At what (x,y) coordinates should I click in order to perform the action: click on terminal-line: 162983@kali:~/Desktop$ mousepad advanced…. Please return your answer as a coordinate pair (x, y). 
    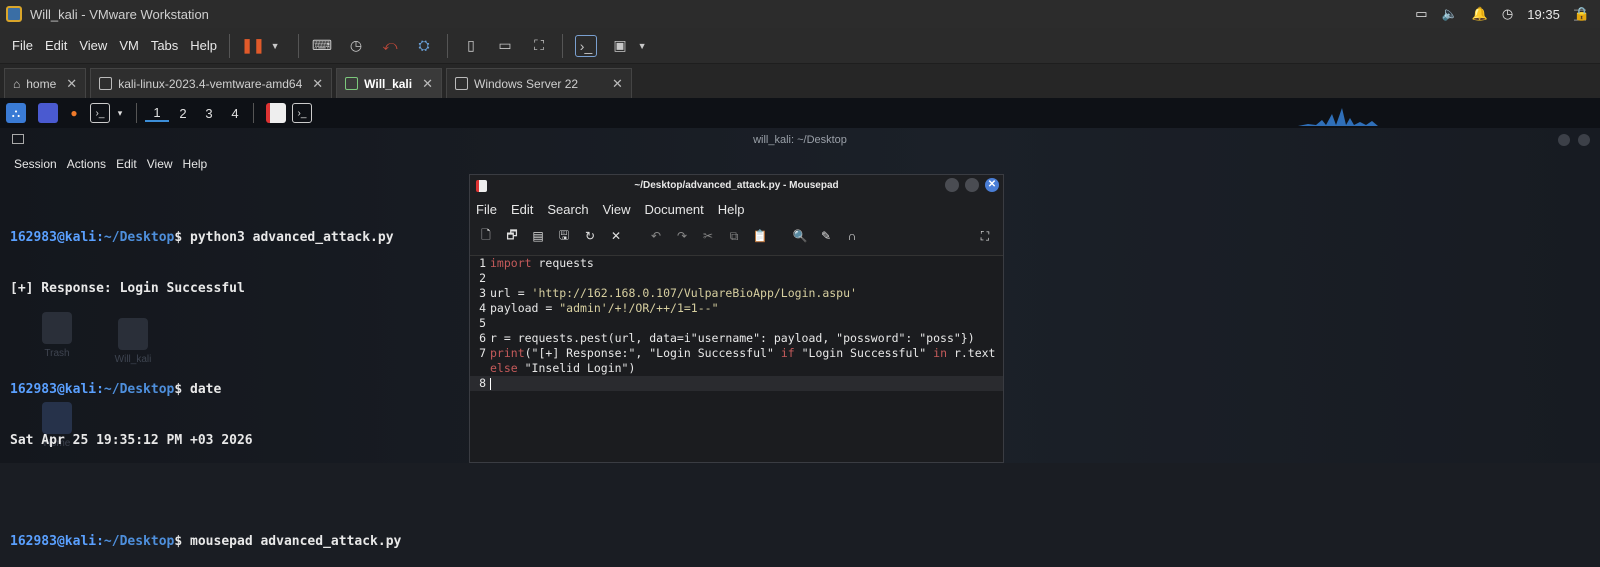
    Looking at the image, I should click on (206, 541).